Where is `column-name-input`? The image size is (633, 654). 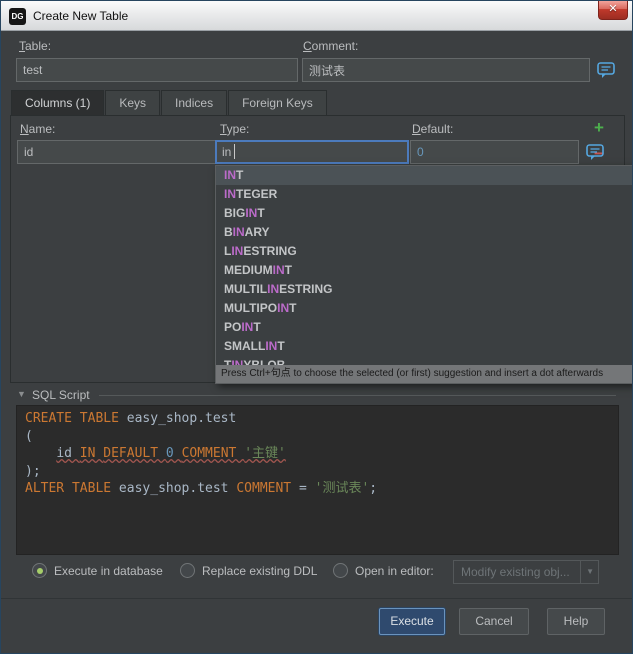
column-name-input is located at coordinates (117, 152).